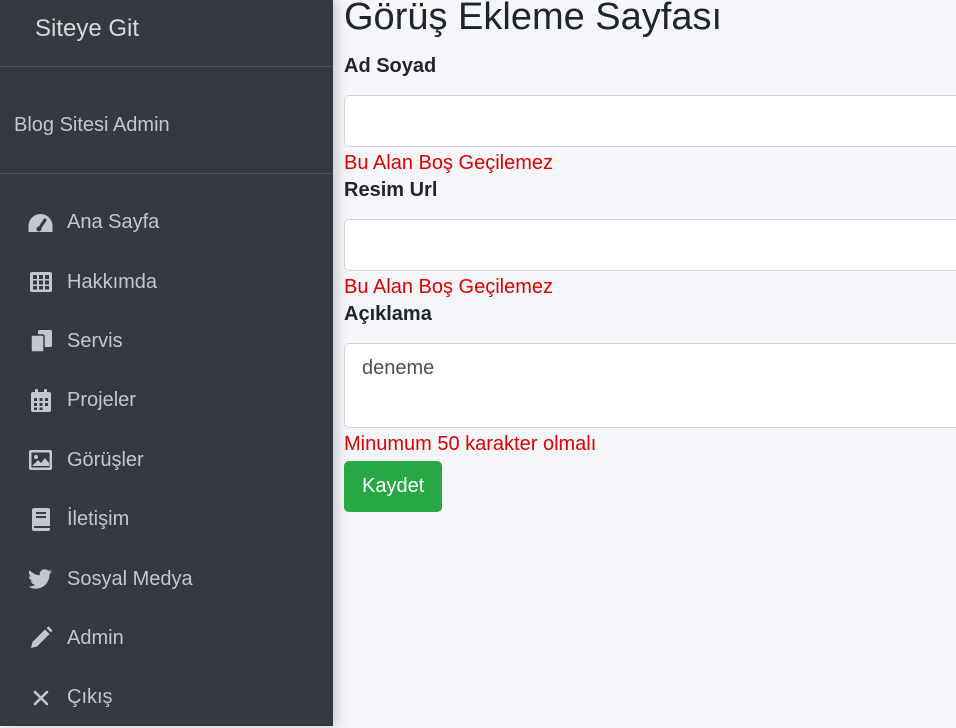 The height and width of the screenshot is (728, 956). I want to click on name-label: Ad Soyad, so click(390, 66).